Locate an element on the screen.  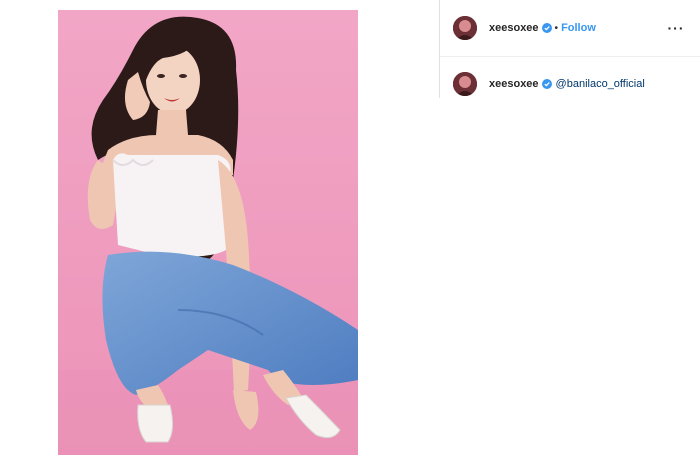
author-username: xeesoxee is located at coordinates (514, 28).